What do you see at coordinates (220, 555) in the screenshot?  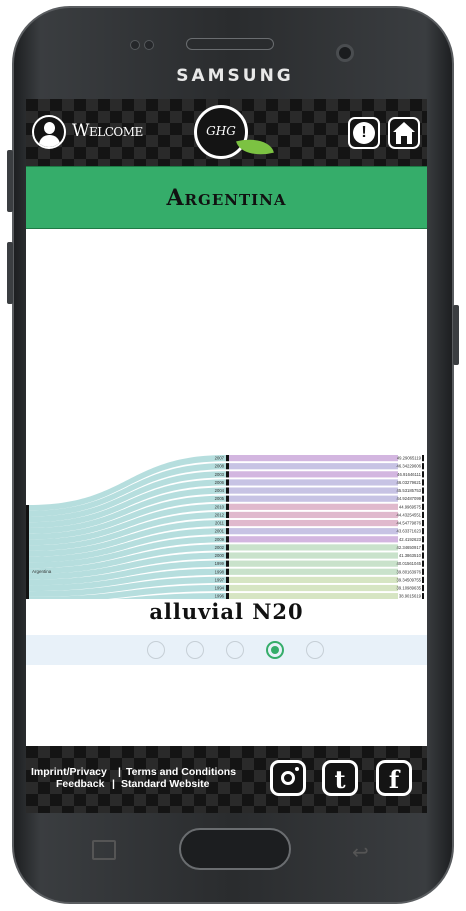 I see `year-label: 2000` at bounding box center [220, 555].